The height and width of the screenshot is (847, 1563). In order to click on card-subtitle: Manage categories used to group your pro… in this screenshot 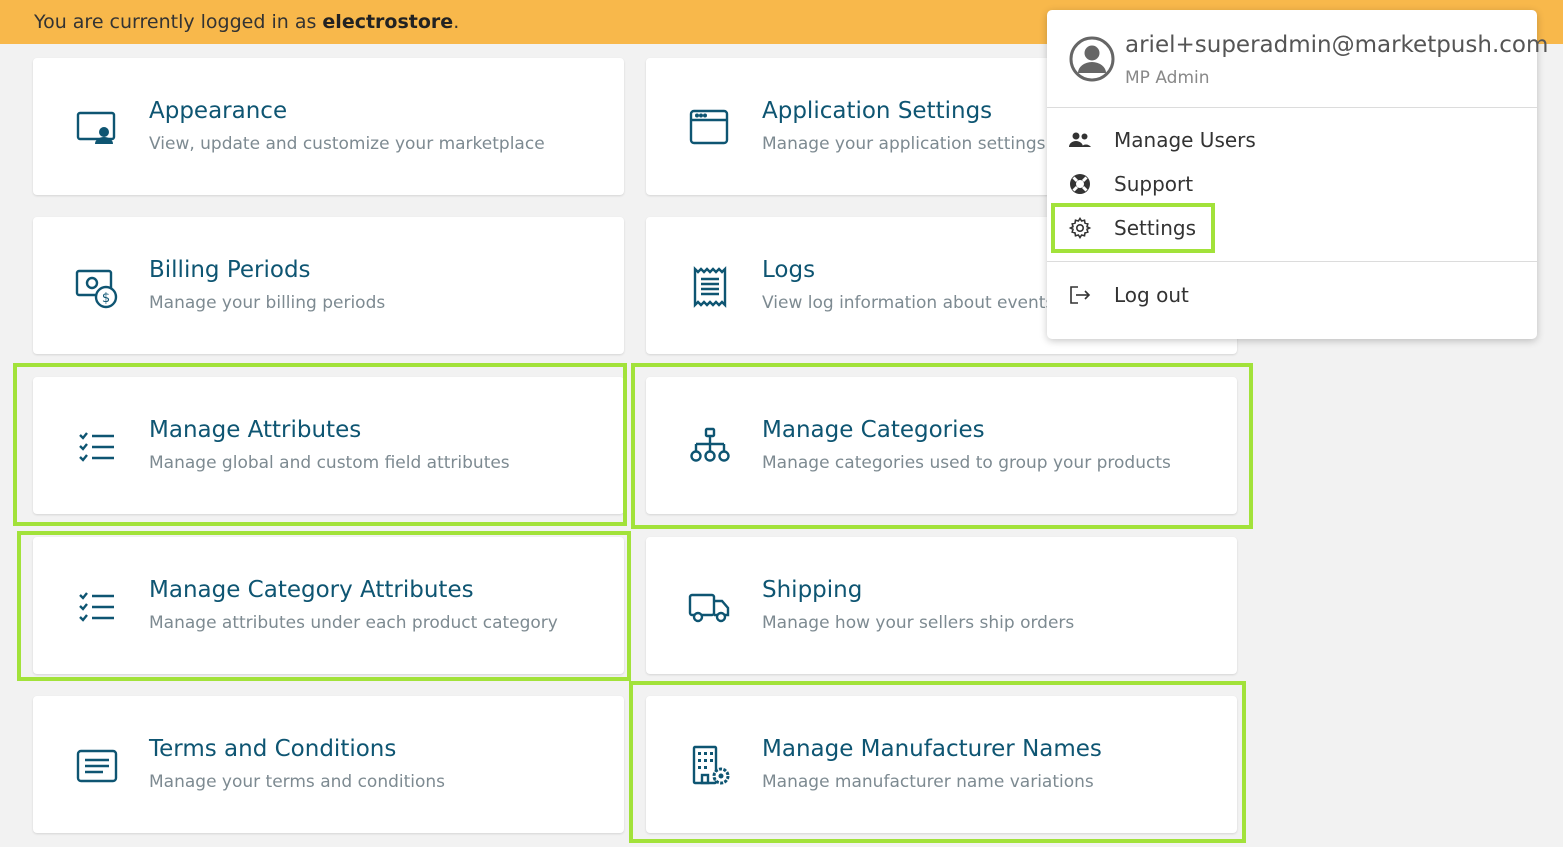, I will do `click(966, 463)`.